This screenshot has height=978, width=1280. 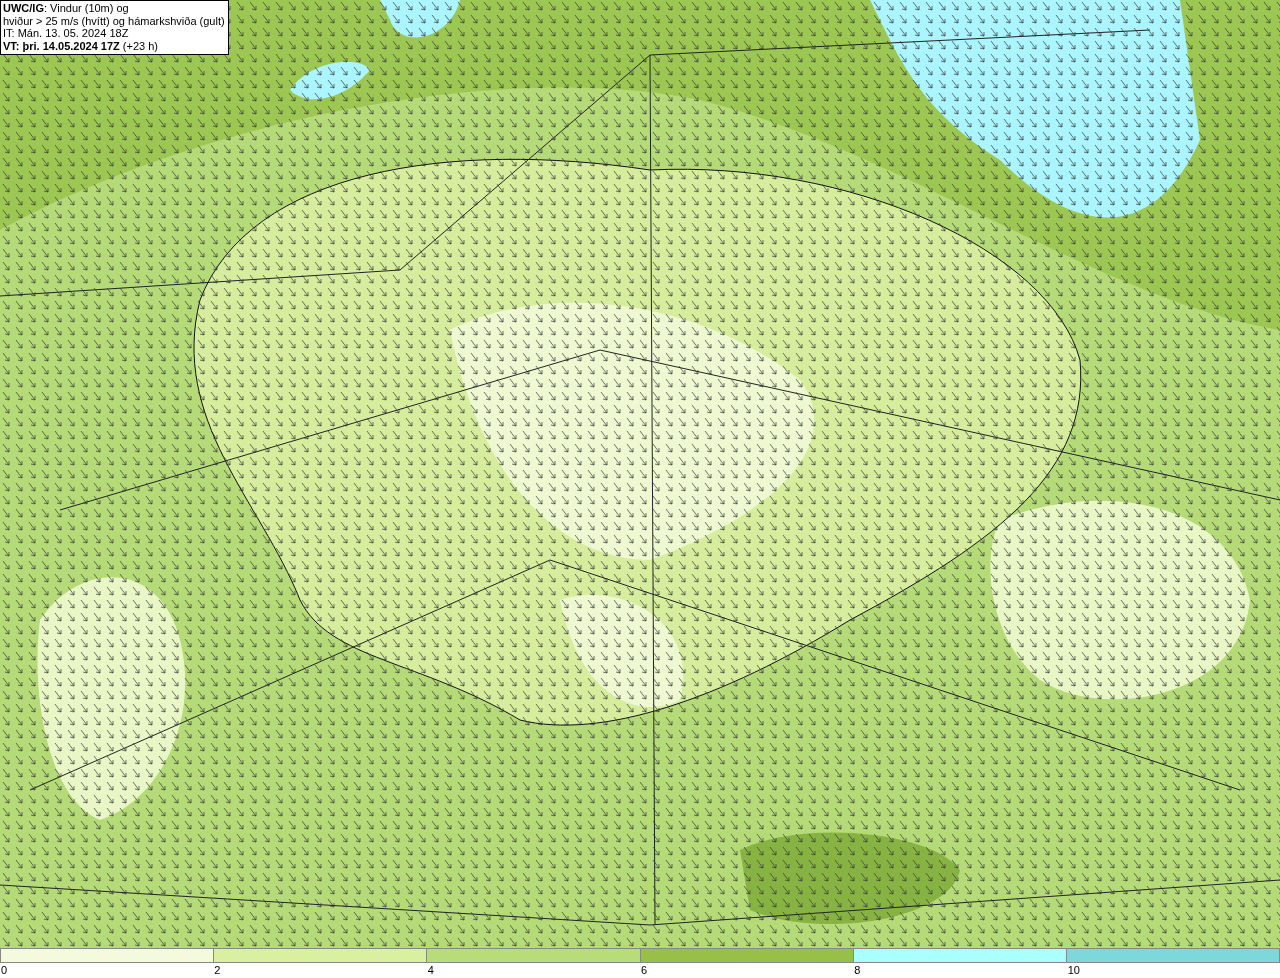 What do you see at coordinates (644, 970) in the screenshot?
I see `scale-label: 6` at bounding box center [644, 970].